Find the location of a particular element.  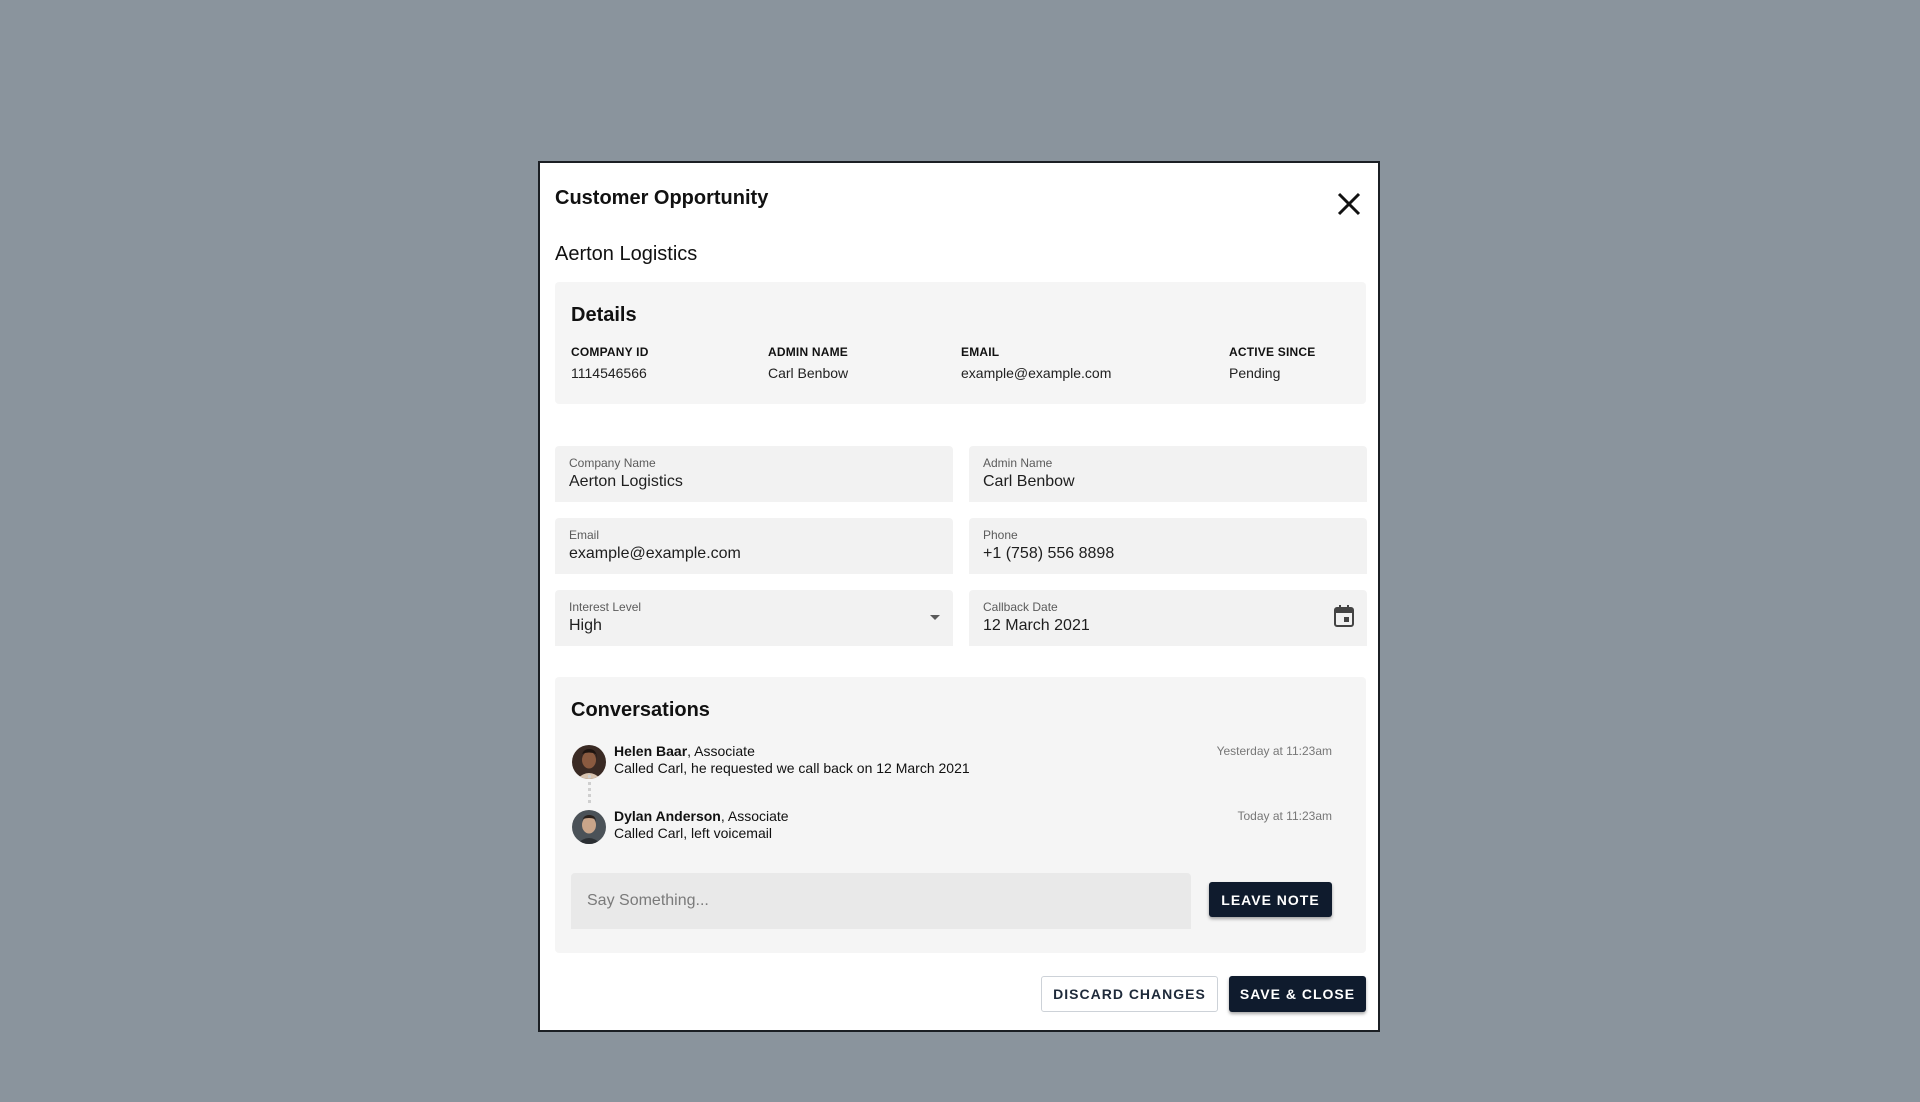

field-value: High is located at coordinates (585, 625).